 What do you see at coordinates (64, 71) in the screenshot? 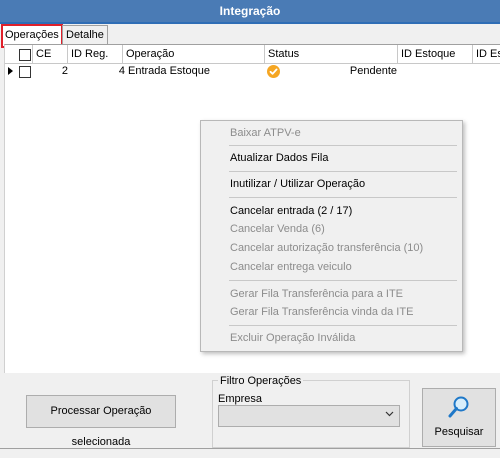
I see `cell-ce: 2` at bounding box center [64, 71].